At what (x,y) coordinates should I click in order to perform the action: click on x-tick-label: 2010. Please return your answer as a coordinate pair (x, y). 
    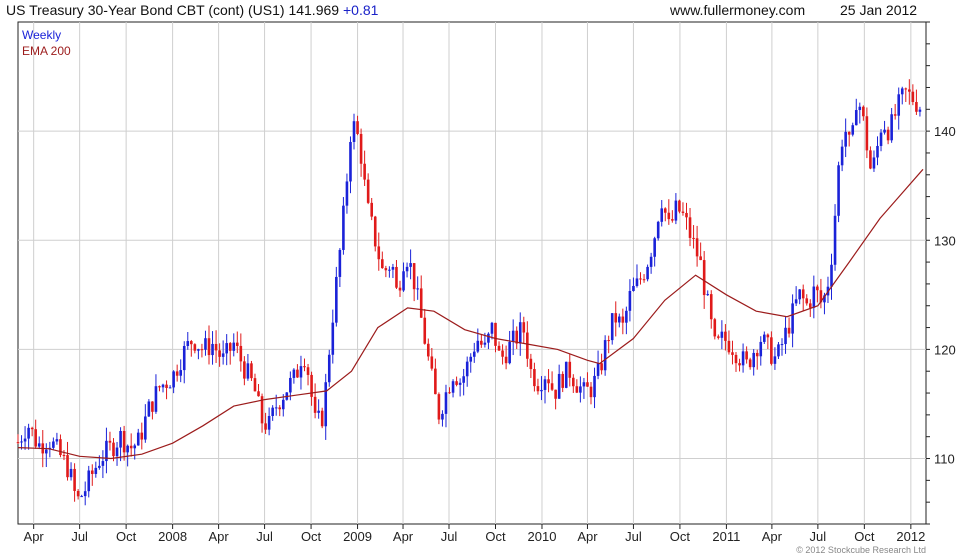
    Looking at the image, I should click on (542, 536).